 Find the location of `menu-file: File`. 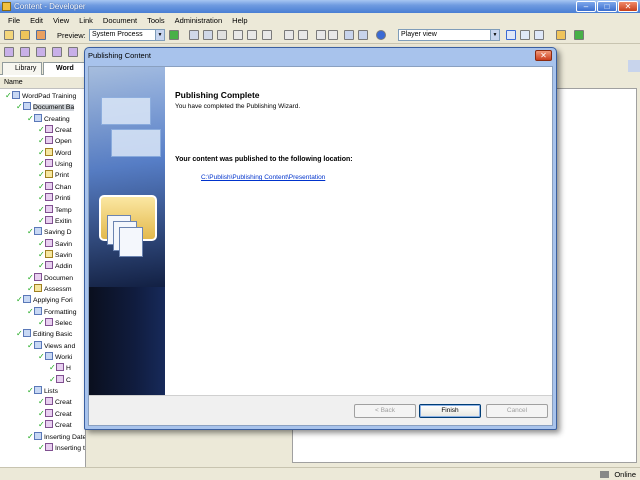

menu-file: File is located at coordinates (14, 20).